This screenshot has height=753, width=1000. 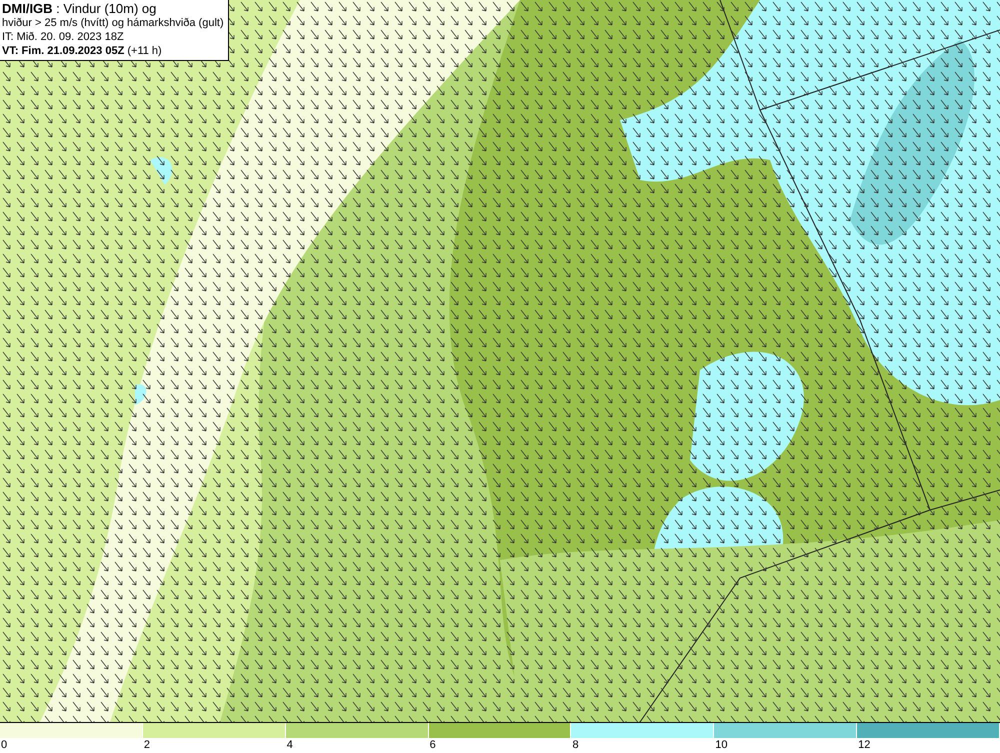 I want to click on legend-label: 10, so click(x=721, y=745).